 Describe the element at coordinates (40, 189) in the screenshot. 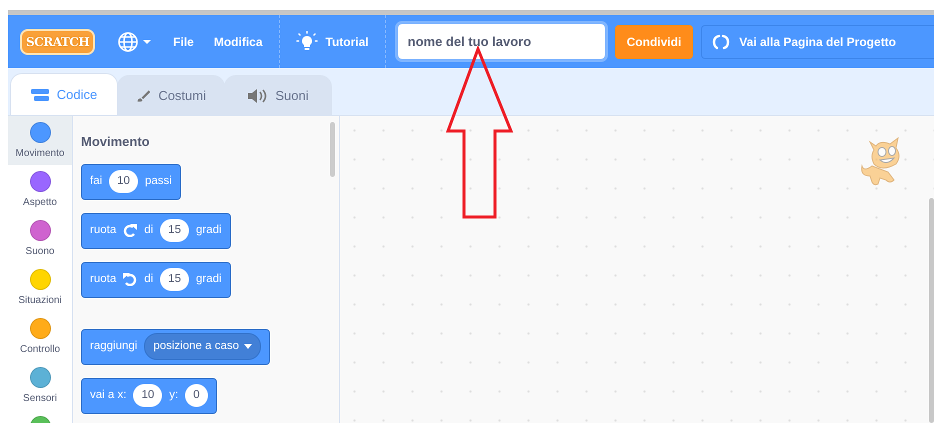

I see `category-item: Aspetto` at that location.